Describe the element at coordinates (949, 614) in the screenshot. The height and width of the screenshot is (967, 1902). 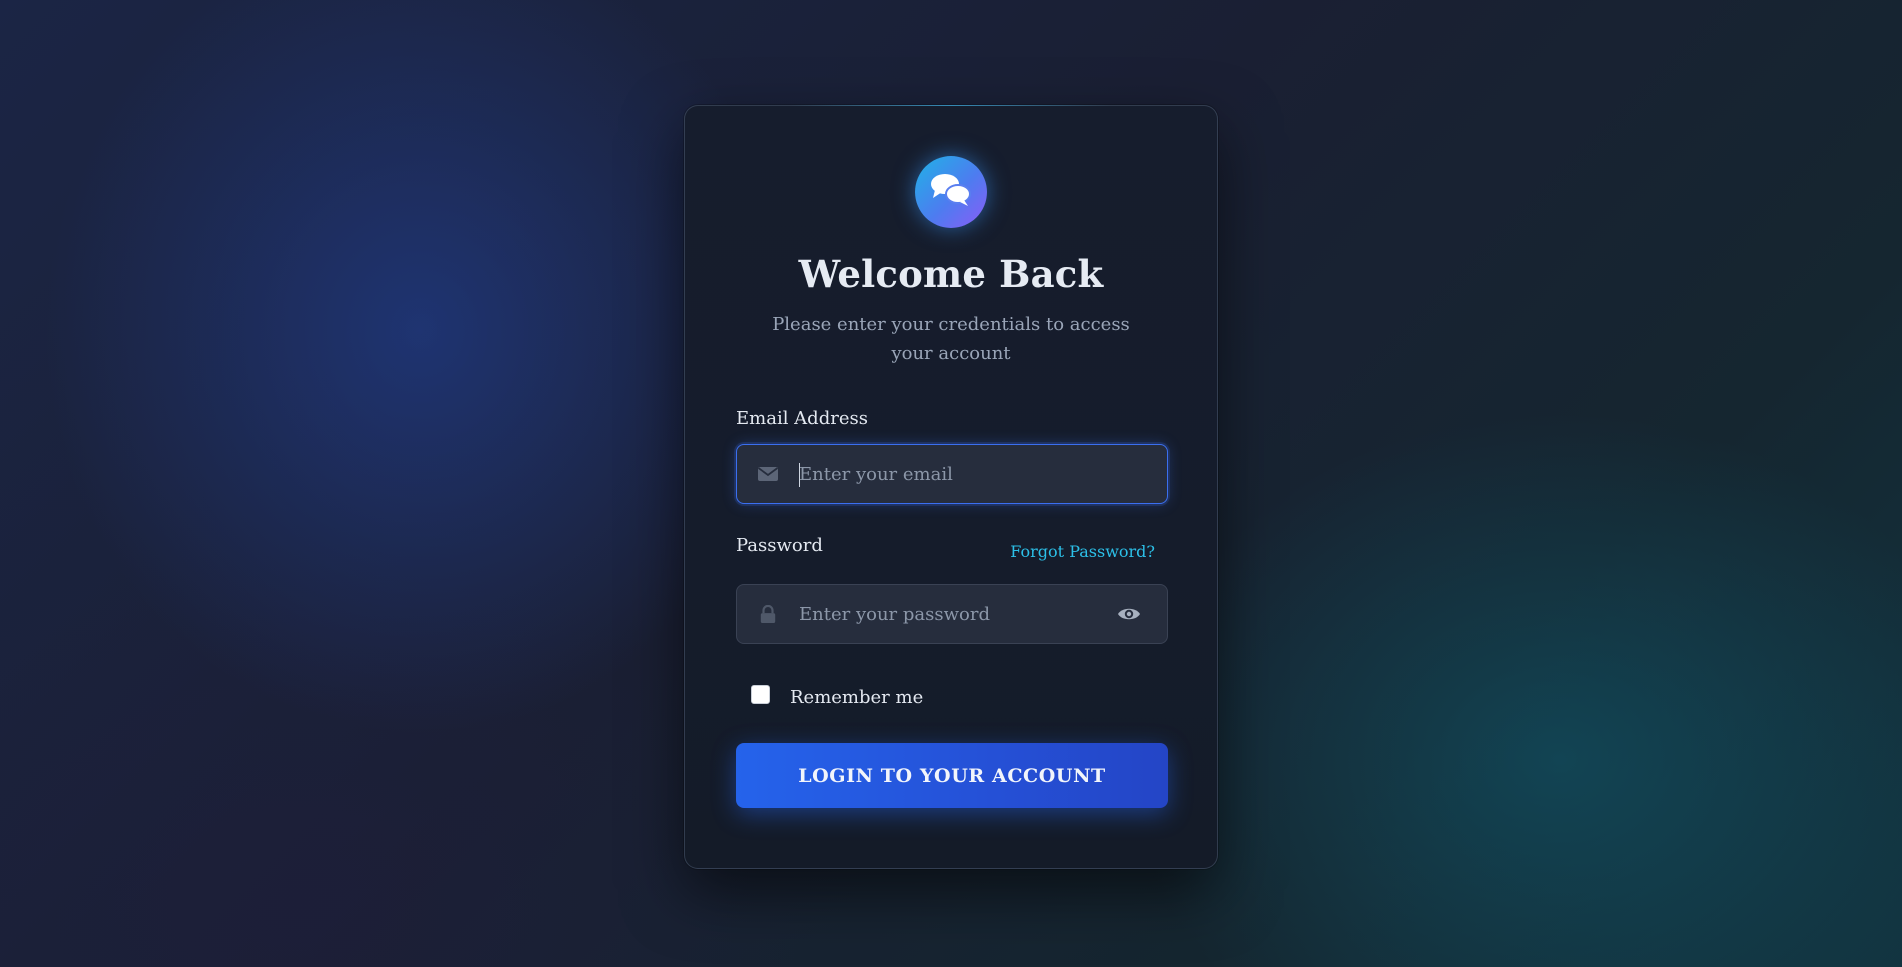
I see `password-input` at that location.